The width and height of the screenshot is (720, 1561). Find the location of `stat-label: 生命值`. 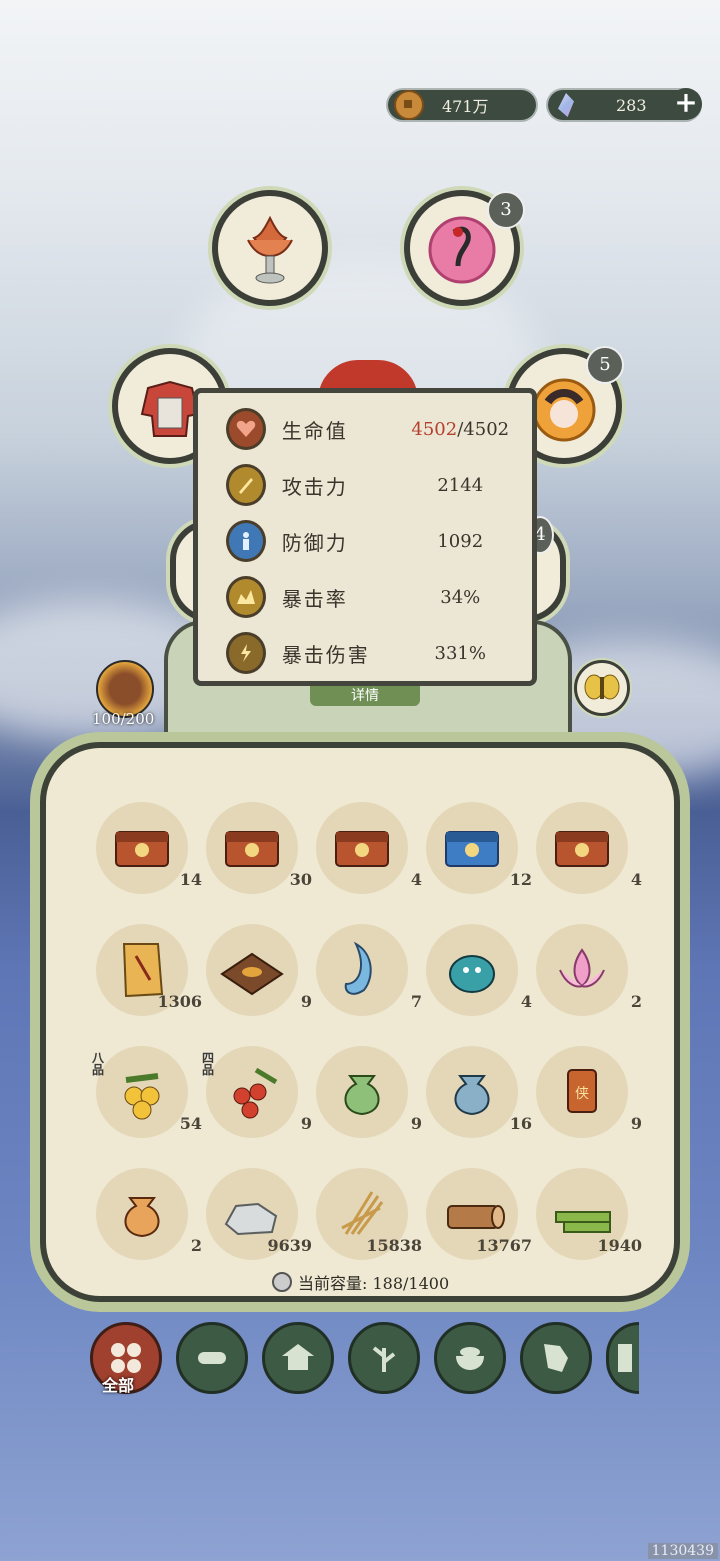

stat-label: 生命值 is located at coordinates (314, 430).